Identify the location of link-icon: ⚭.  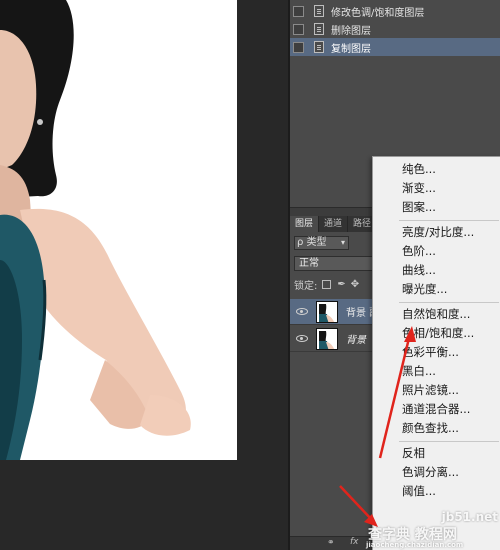
(331, 543).